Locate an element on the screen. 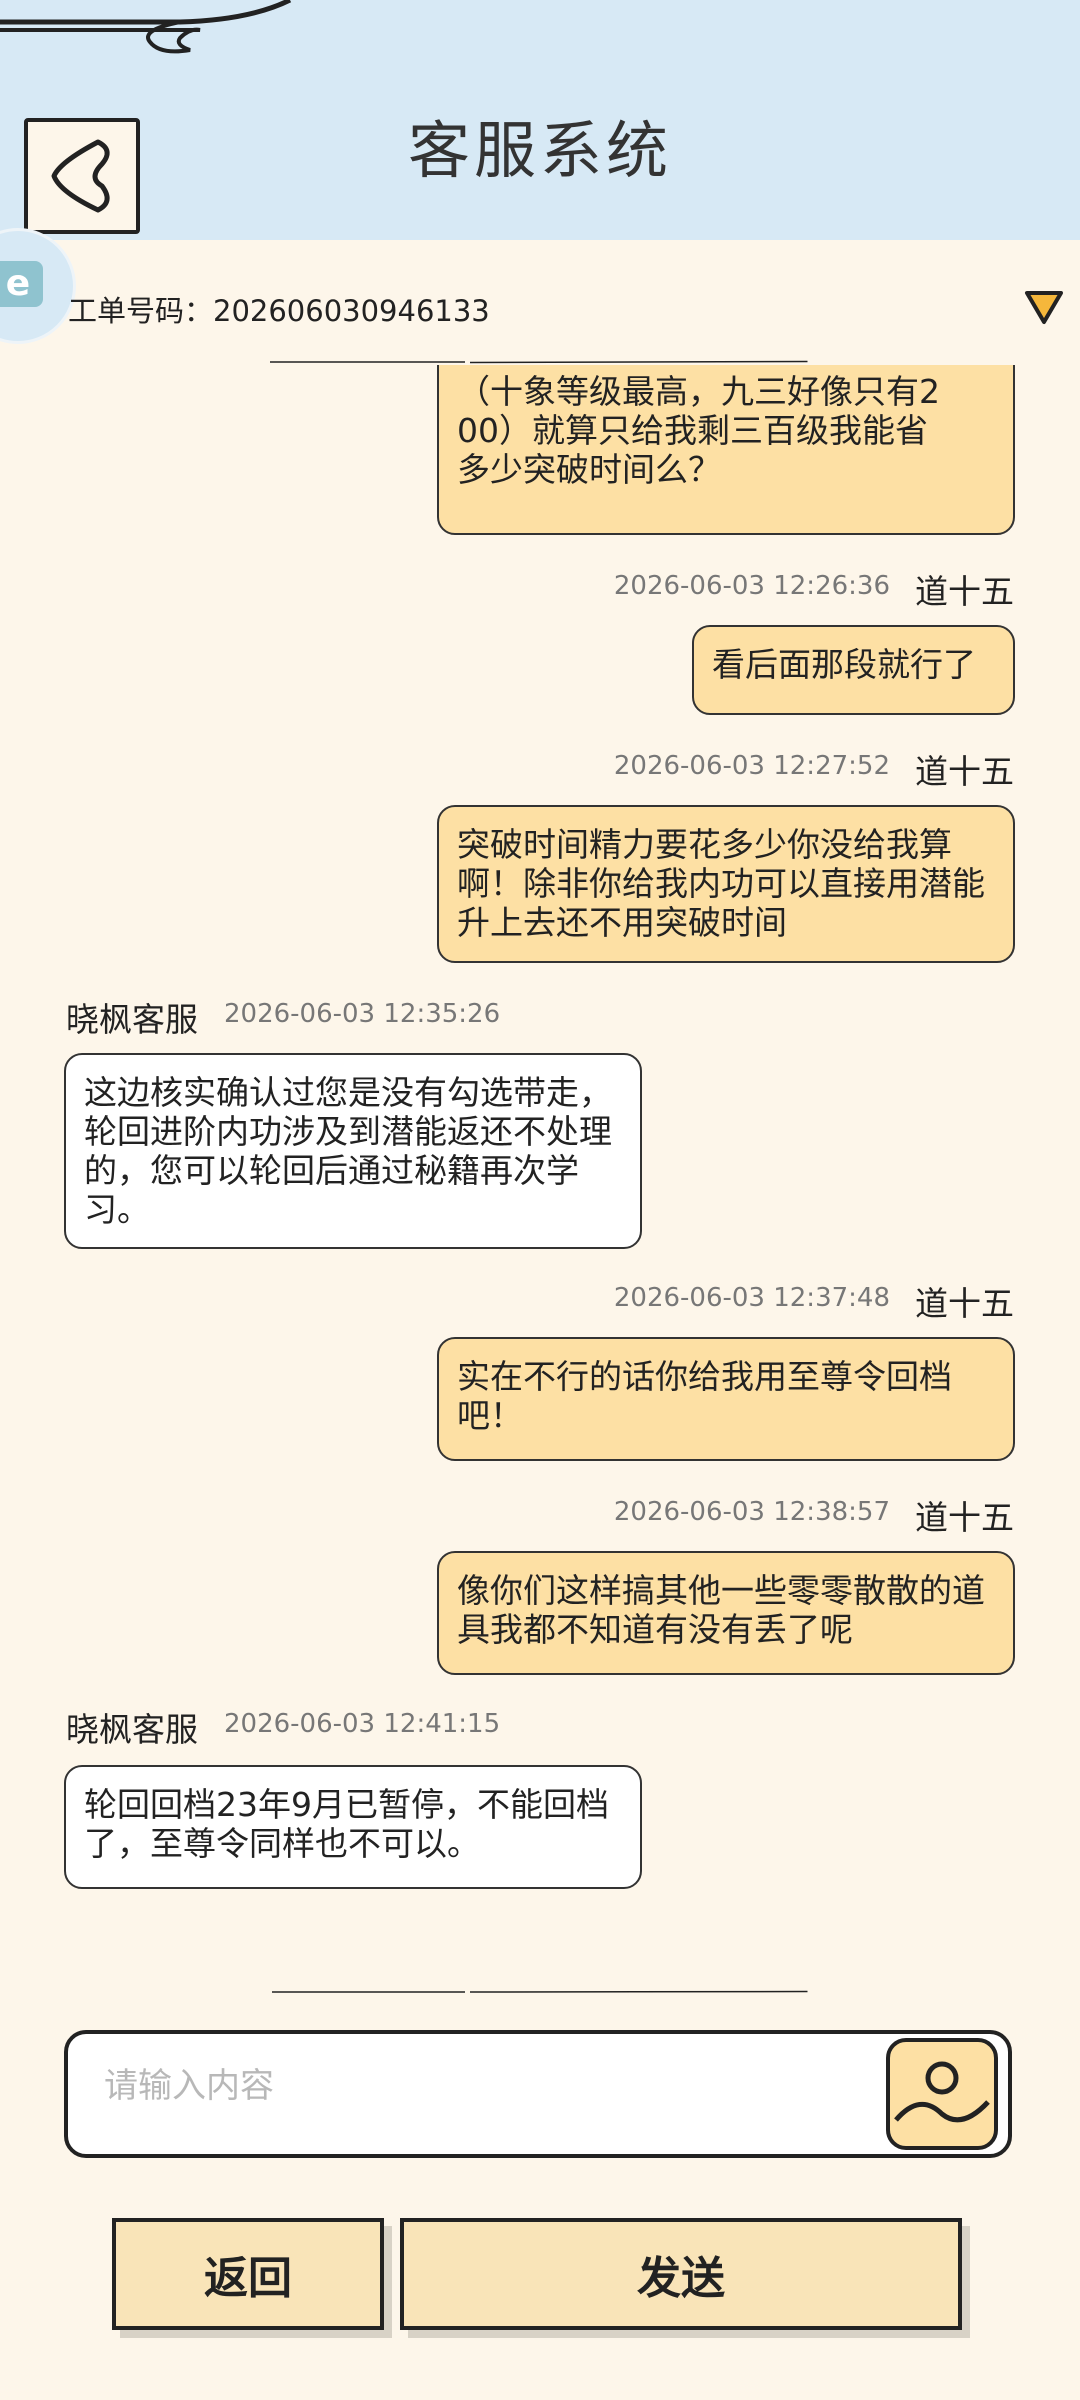  input-placeholder: 请输入内容 is located at coordinates (189, 2086).